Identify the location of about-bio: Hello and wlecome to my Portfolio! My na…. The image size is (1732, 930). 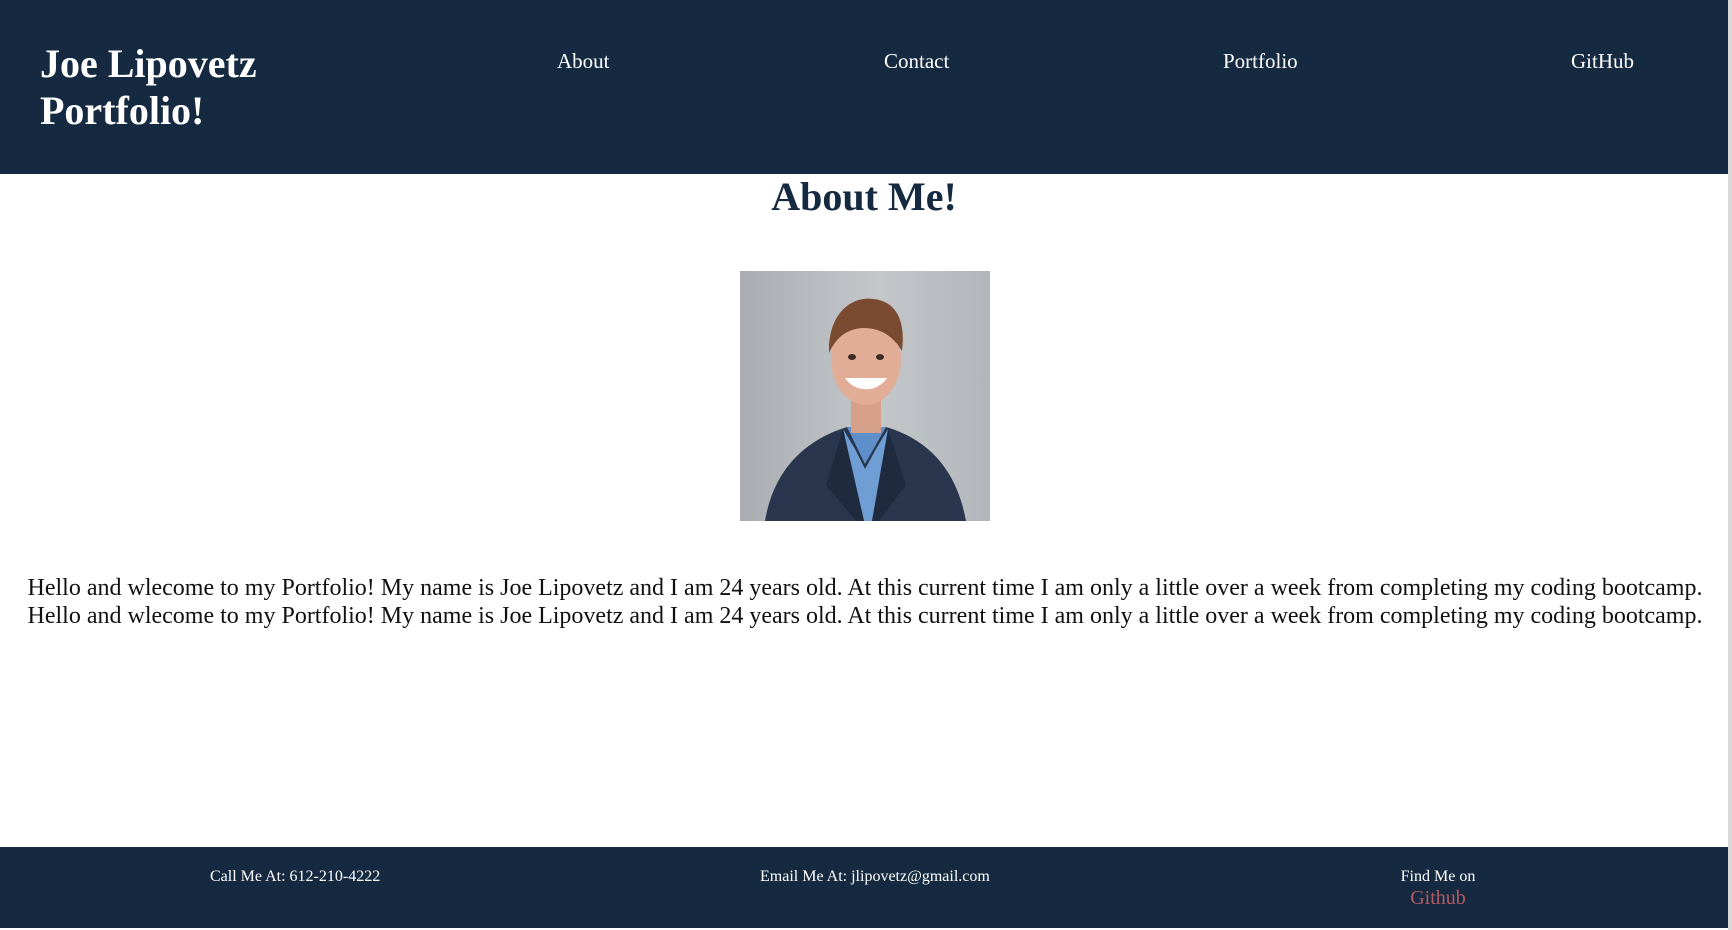
(865, 602).